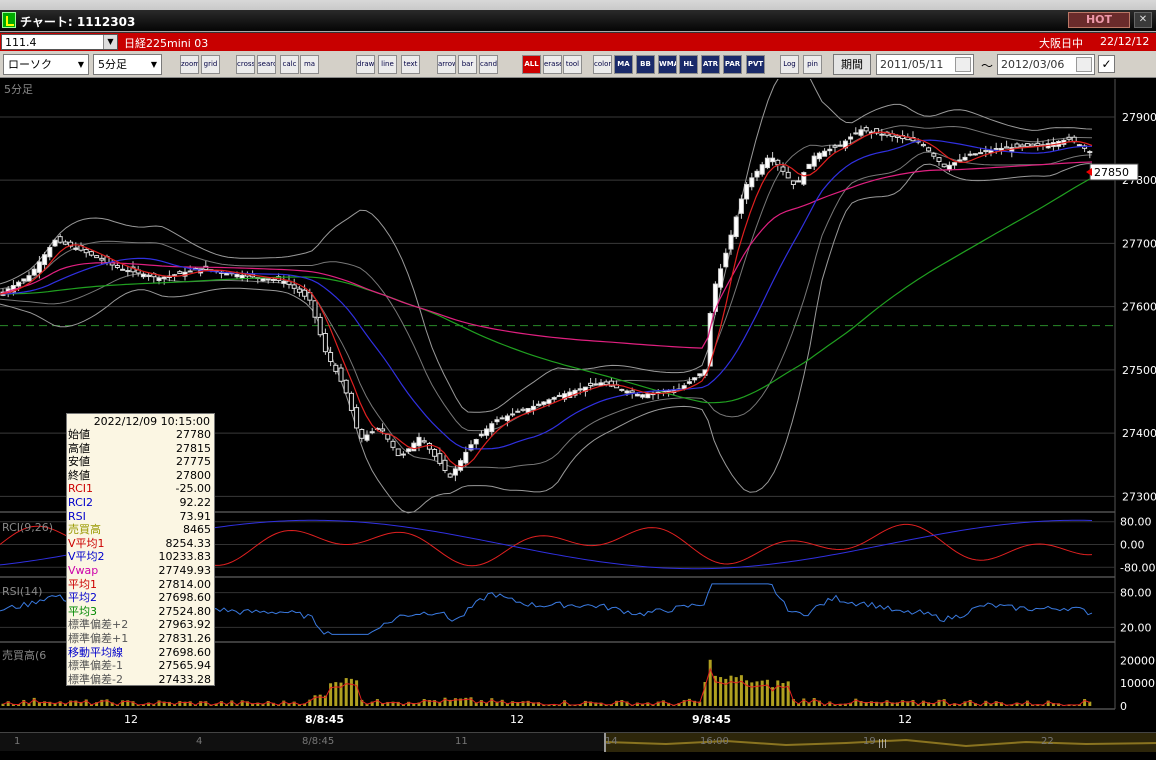  What do you see at coordinates (611, 741) in the screenshot?
I see `navigator-label: 14` at bounding box center [611, 741].